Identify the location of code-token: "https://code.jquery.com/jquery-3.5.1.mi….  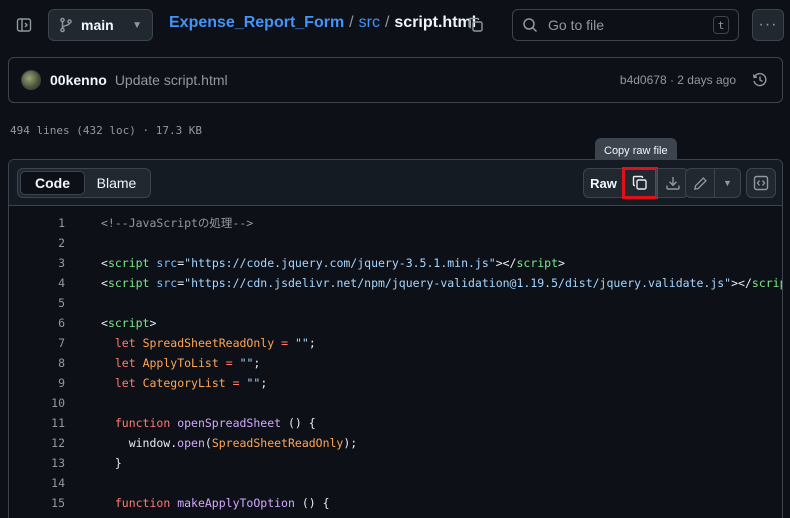
(340, 263).